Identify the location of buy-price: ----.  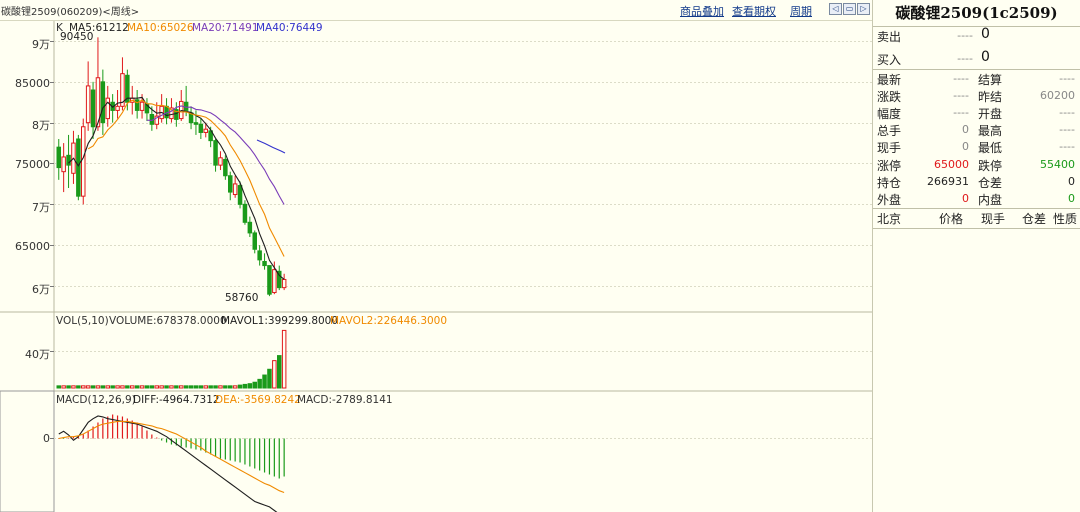
(965, 58).